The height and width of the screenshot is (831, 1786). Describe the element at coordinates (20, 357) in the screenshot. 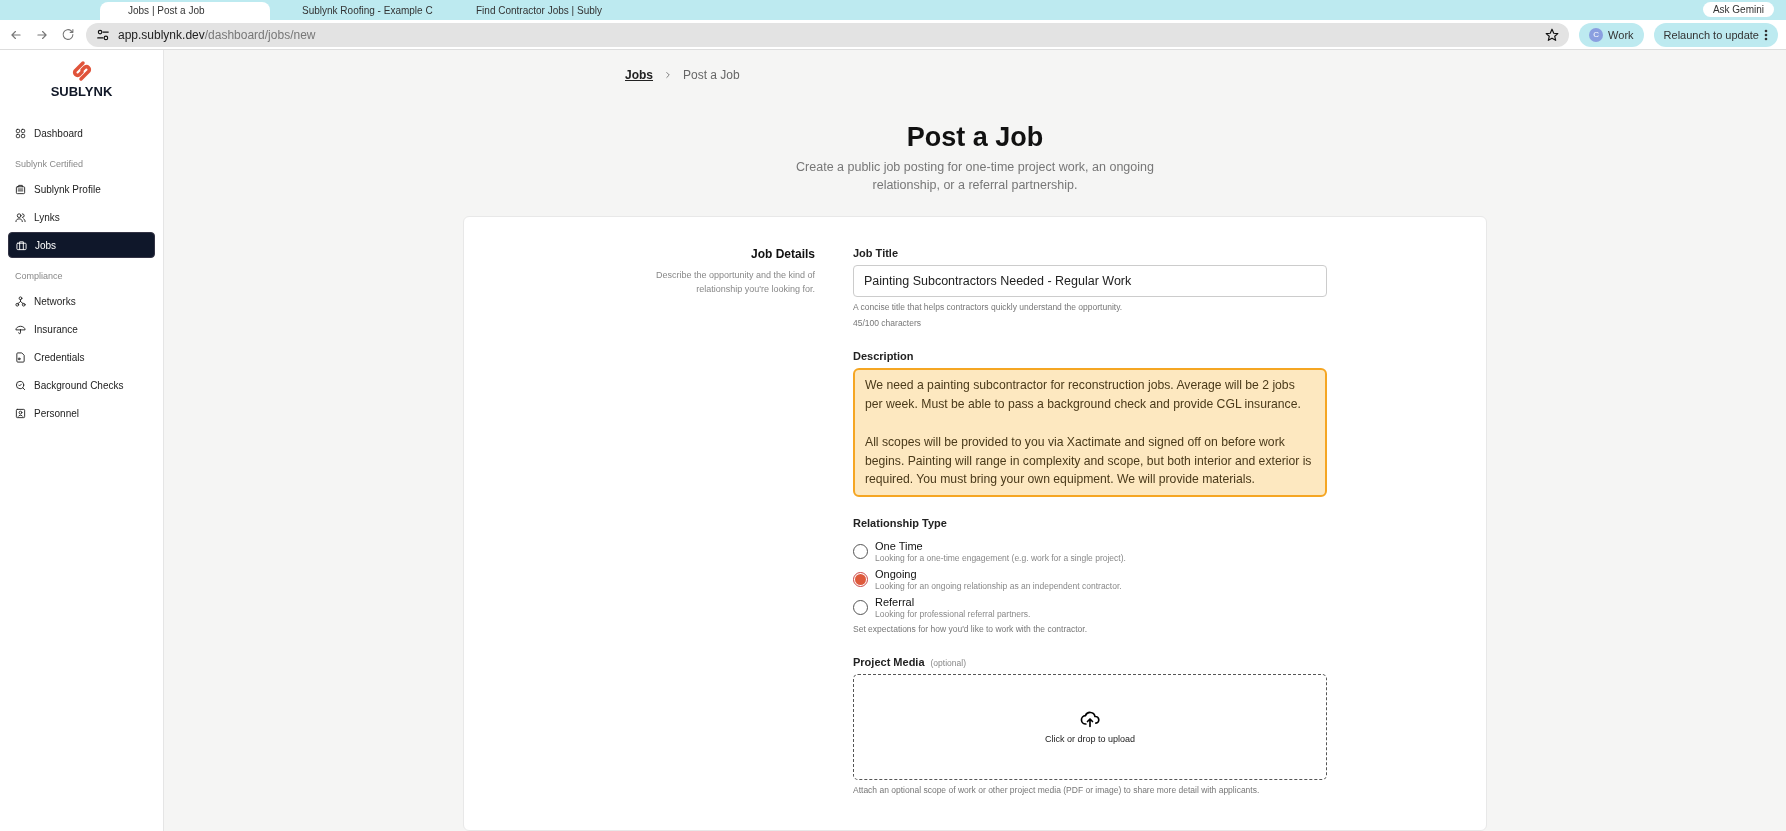

I see `document-icon` at that location.